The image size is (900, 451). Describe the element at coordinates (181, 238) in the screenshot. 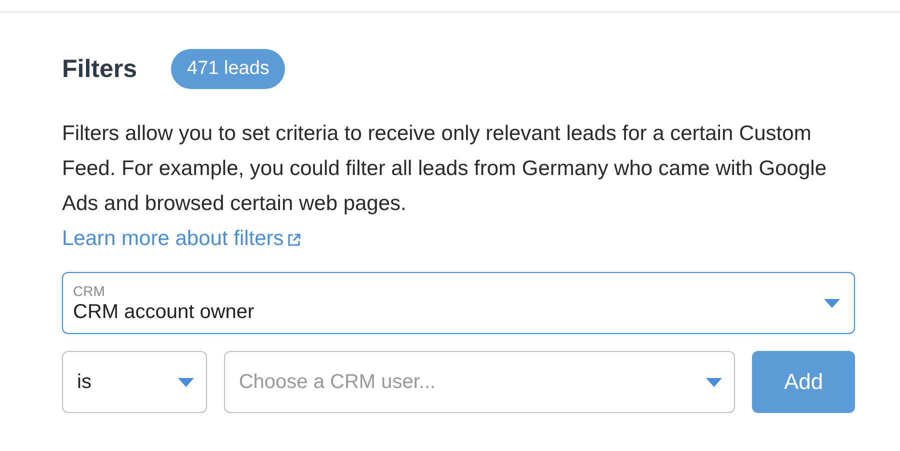

I see `learn-more-link: Learn more about filters` at that location.